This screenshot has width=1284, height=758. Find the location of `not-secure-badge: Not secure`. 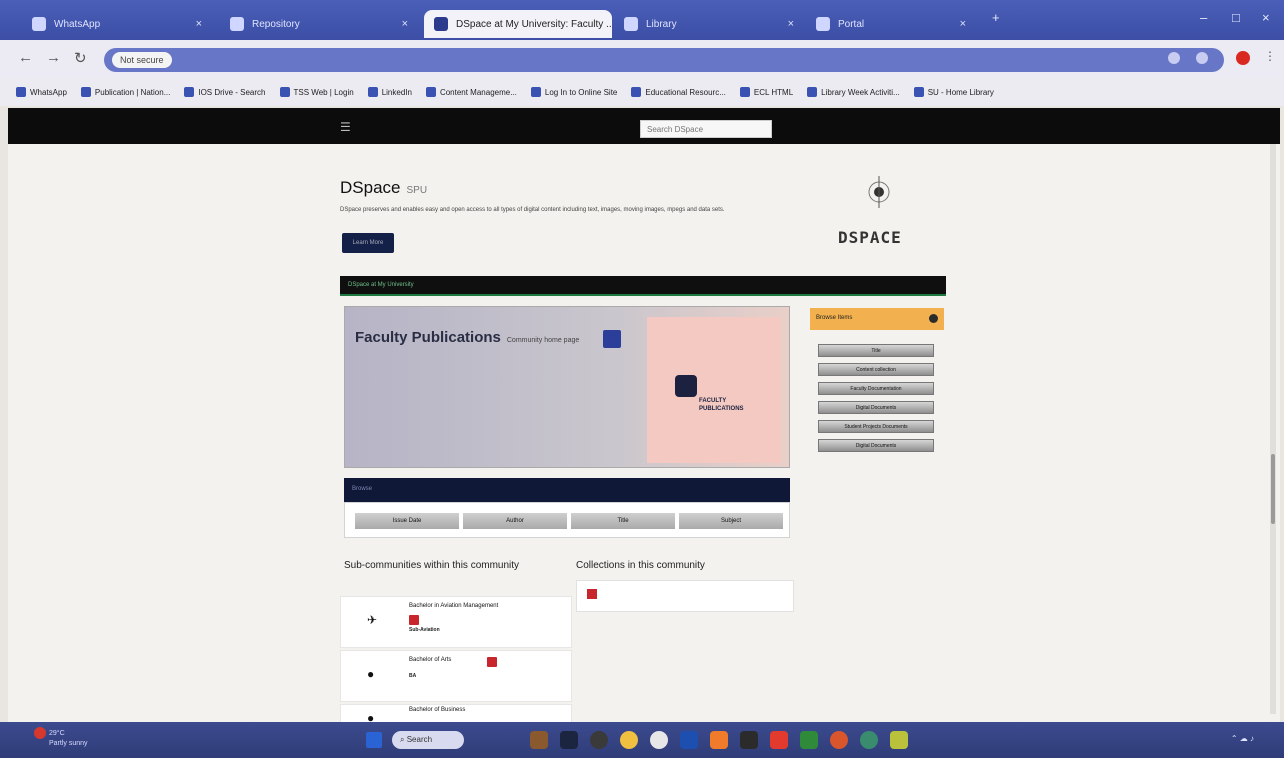

not-secure-badge: Not secure is located at coordinates (142, 60).